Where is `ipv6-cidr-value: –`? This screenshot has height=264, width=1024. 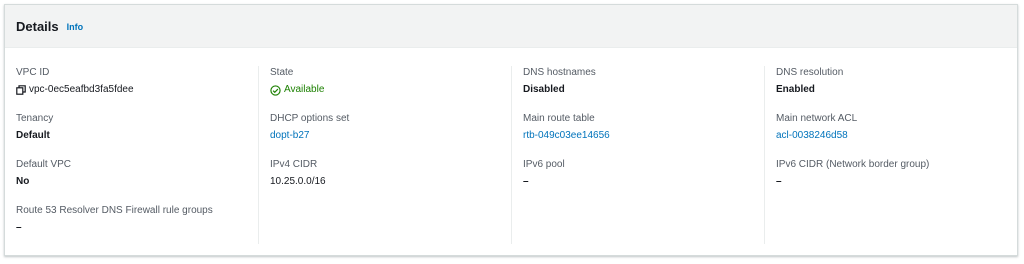 ipv6-cidr-value: – is located at coordinates (779, 181).